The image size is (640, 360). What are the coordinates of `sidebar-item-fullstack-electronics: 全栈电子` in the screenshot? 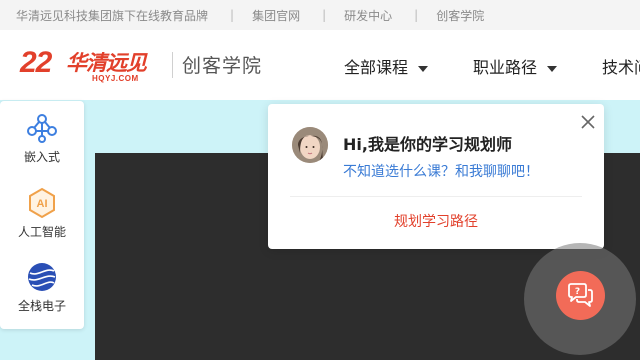 It's located at (42, 287).